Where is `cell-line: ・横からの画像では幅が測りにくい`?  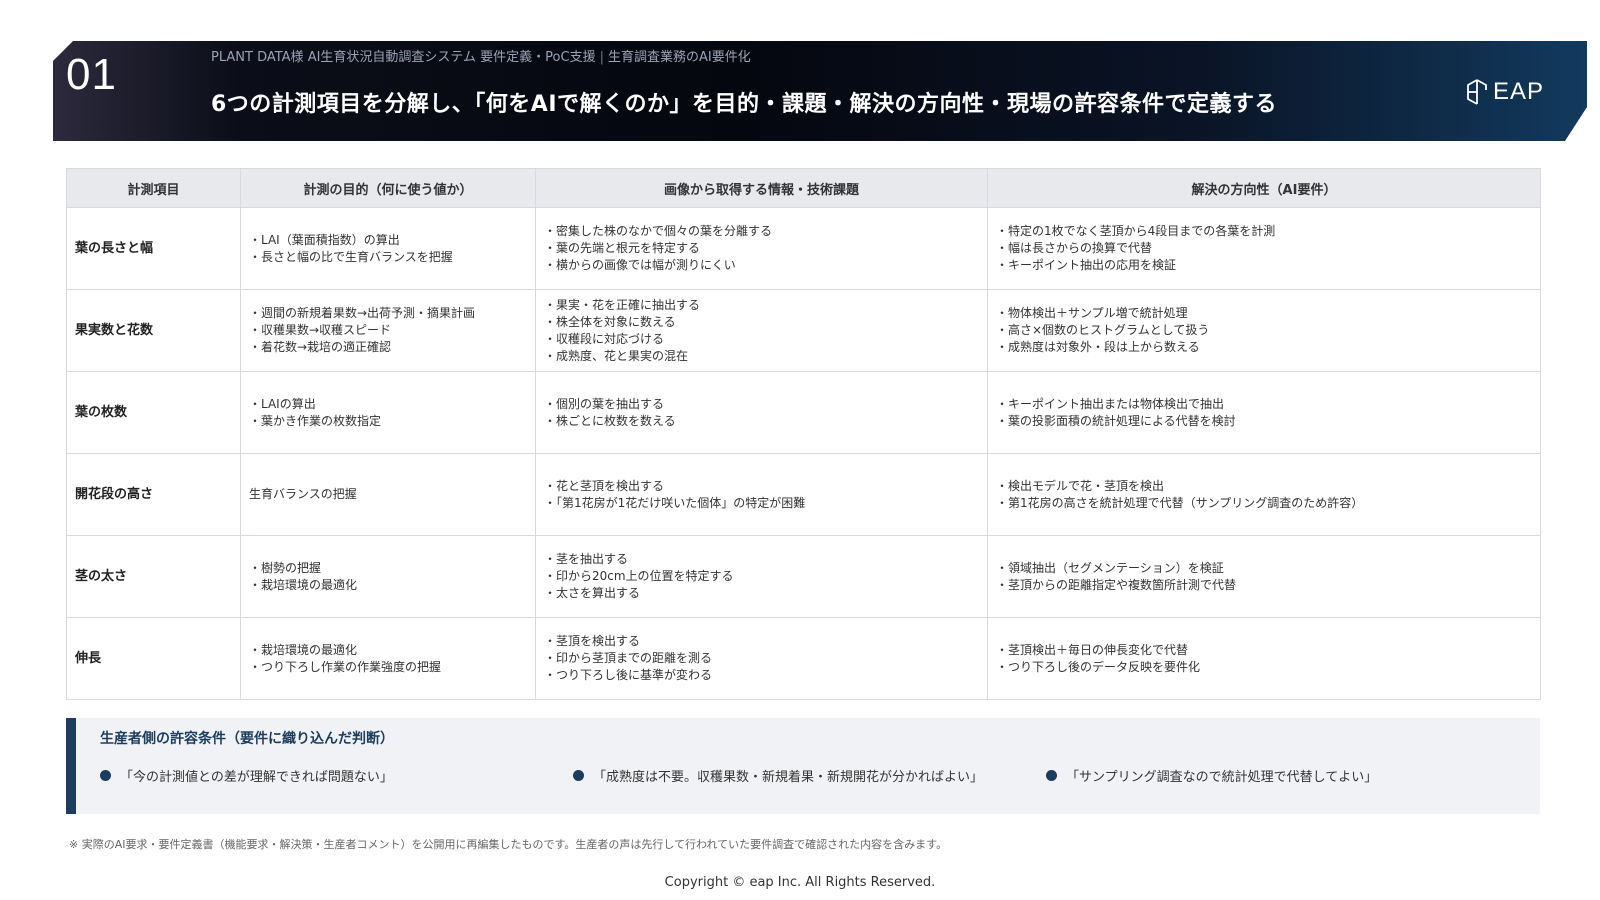 cell-line: ・横からの画像では幅が測りにくい is located at coordinates (640, 265).